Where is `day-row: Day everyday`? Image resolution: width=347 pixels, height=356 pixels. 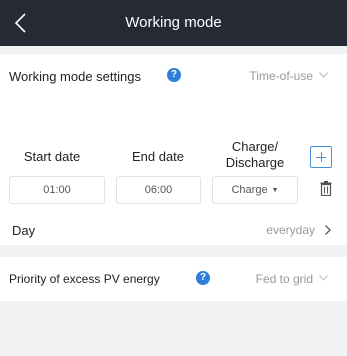
day-row: Day everyday is located at coordinates (173, 230).